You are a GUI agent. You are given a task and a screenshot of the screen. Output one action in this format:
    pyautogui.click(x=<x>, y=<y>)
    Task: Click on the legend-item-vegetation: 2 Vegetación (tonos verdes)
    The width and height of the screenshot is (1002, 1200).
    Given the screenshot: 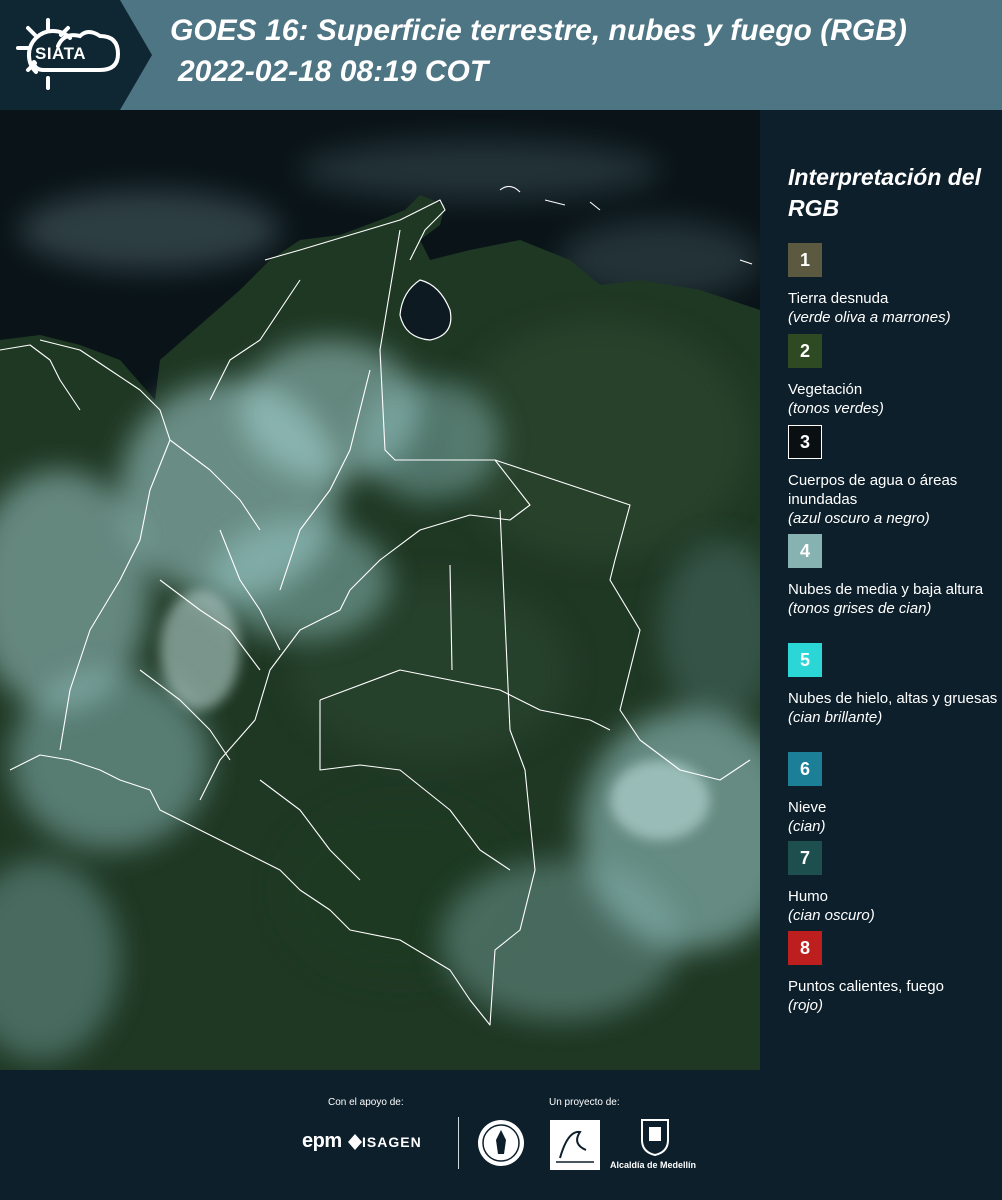 What is the action you would take?
    pyautogui.click(x=893, y=376)
    